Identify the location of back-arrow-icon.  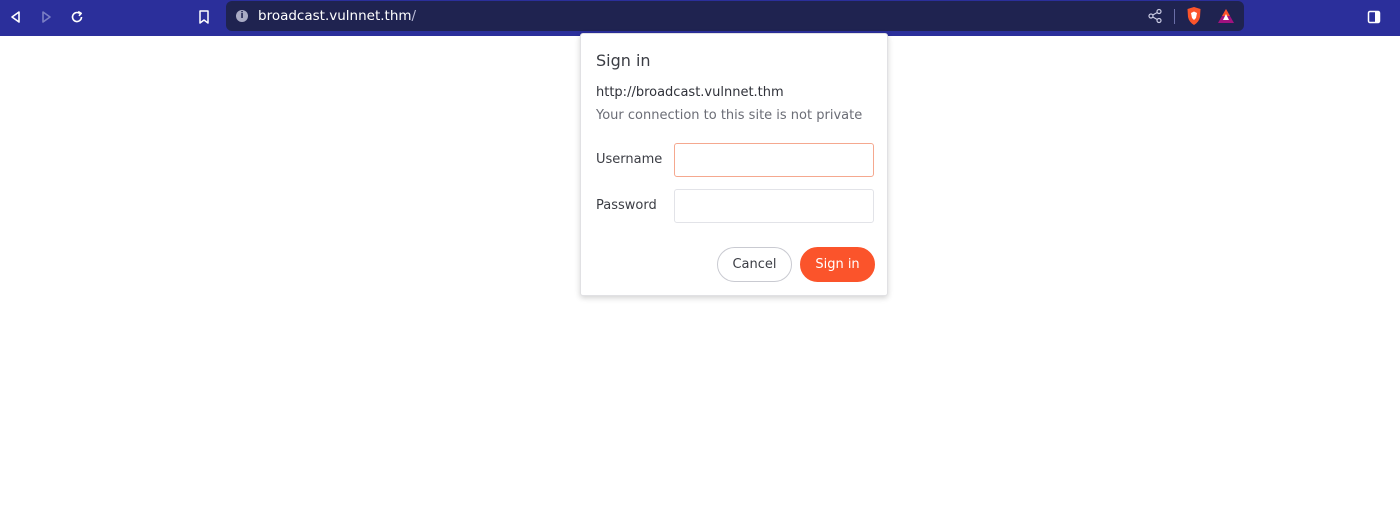
(16, 17).